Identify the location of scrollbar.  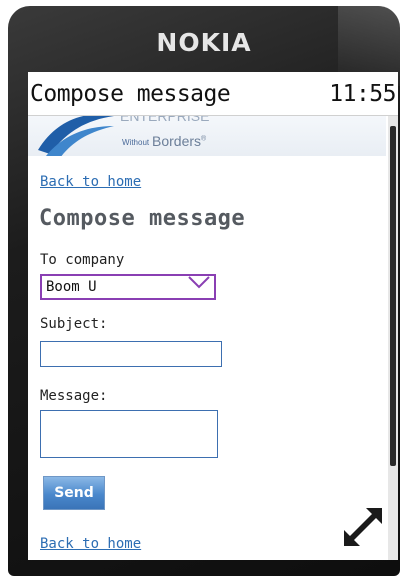
(393, 338).